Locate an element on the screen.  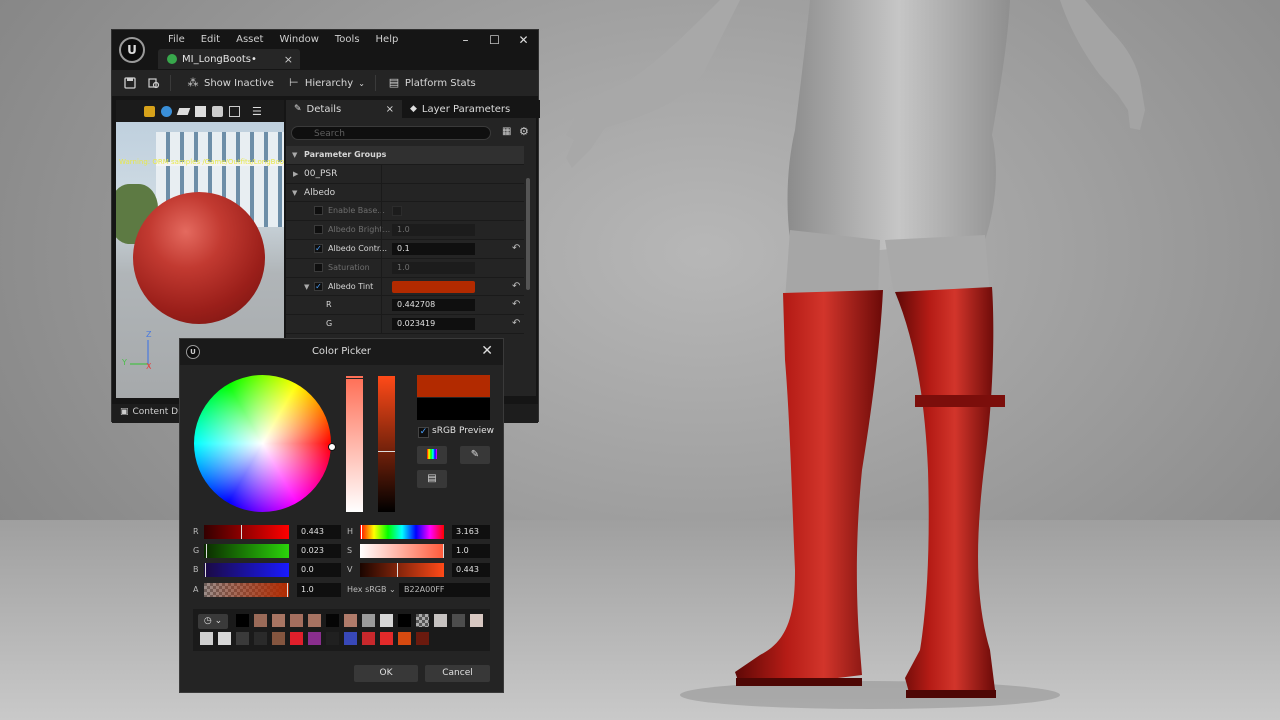
cancel-button: Cancel is located at coordinates (457, 673).